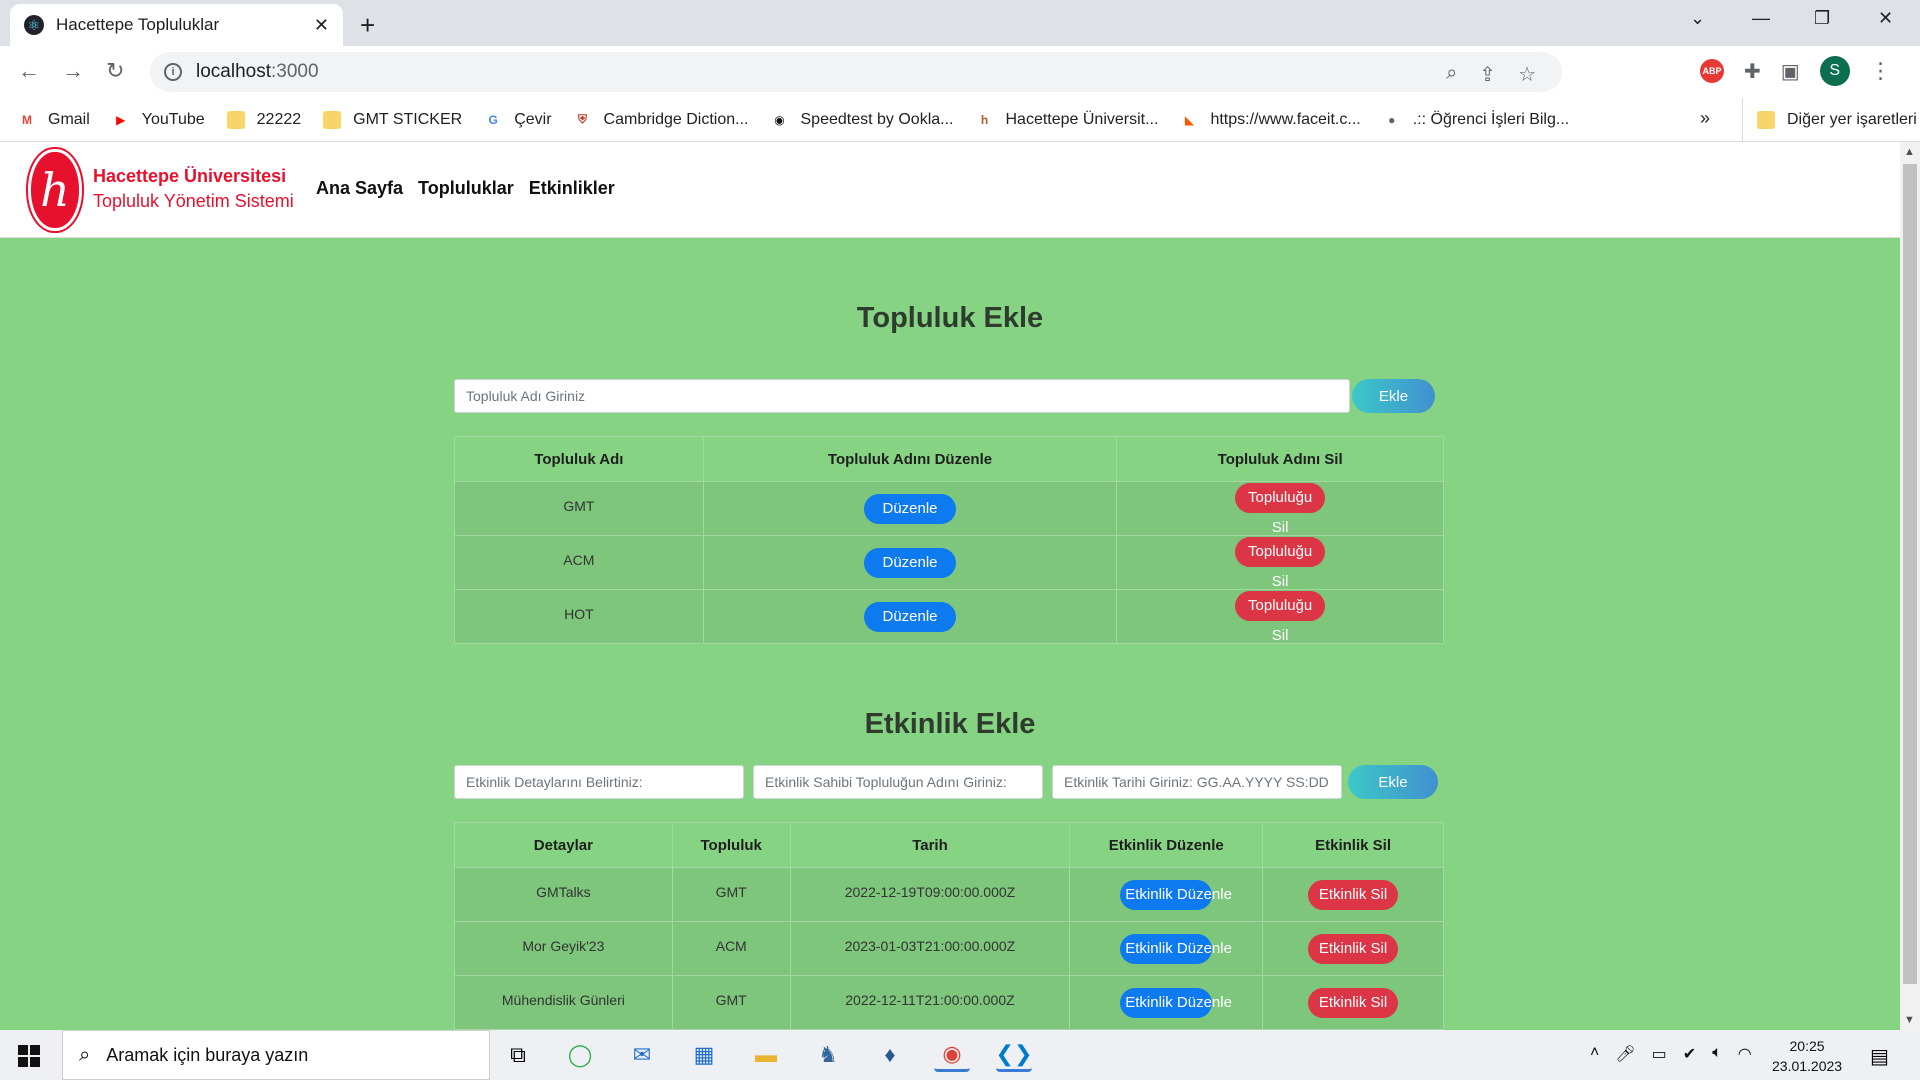 This screenshot has height=1080, width=1920. Describe the element at coordinates (1910, 574) in the screenshot. I see `scrollbar-thumb` at that location.